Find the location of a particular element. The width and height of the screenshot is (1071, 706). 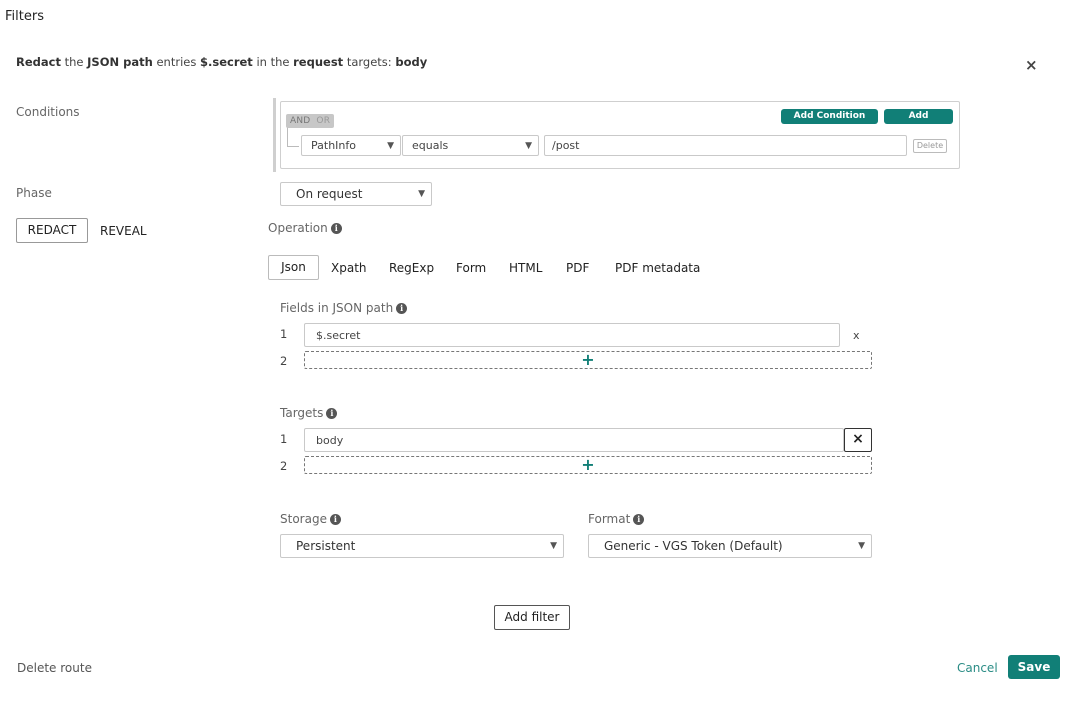

fields-label: Fields in JSON path i is located at coordinates (344, 308).